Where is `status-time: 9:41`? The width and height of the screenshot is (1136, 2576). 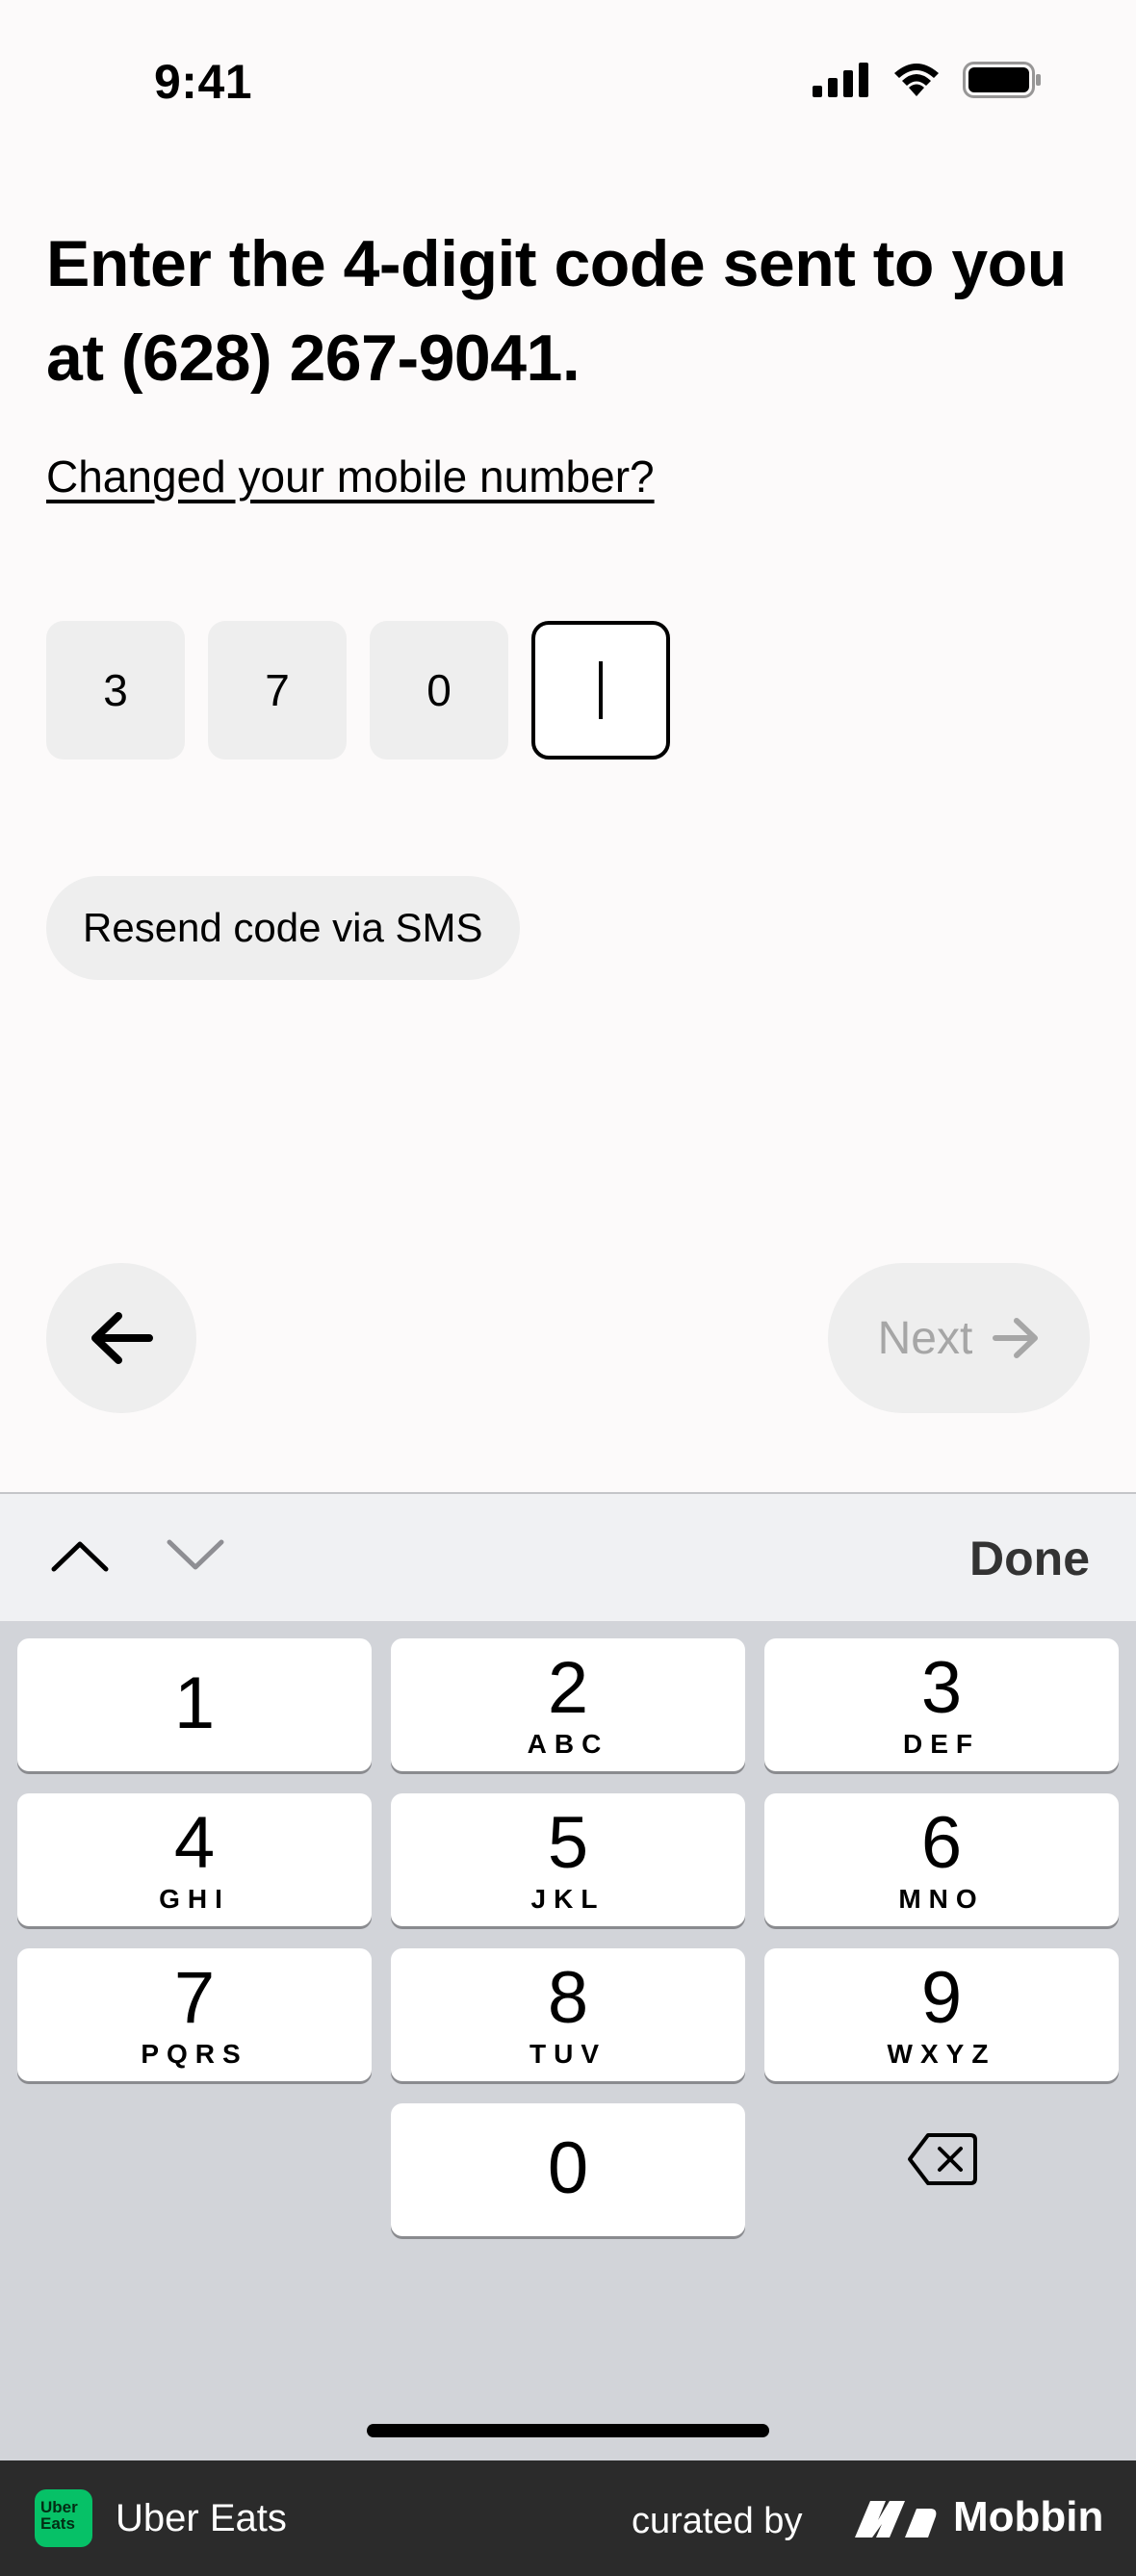 status-time: 9:41 is located at coordinates (204, 82).